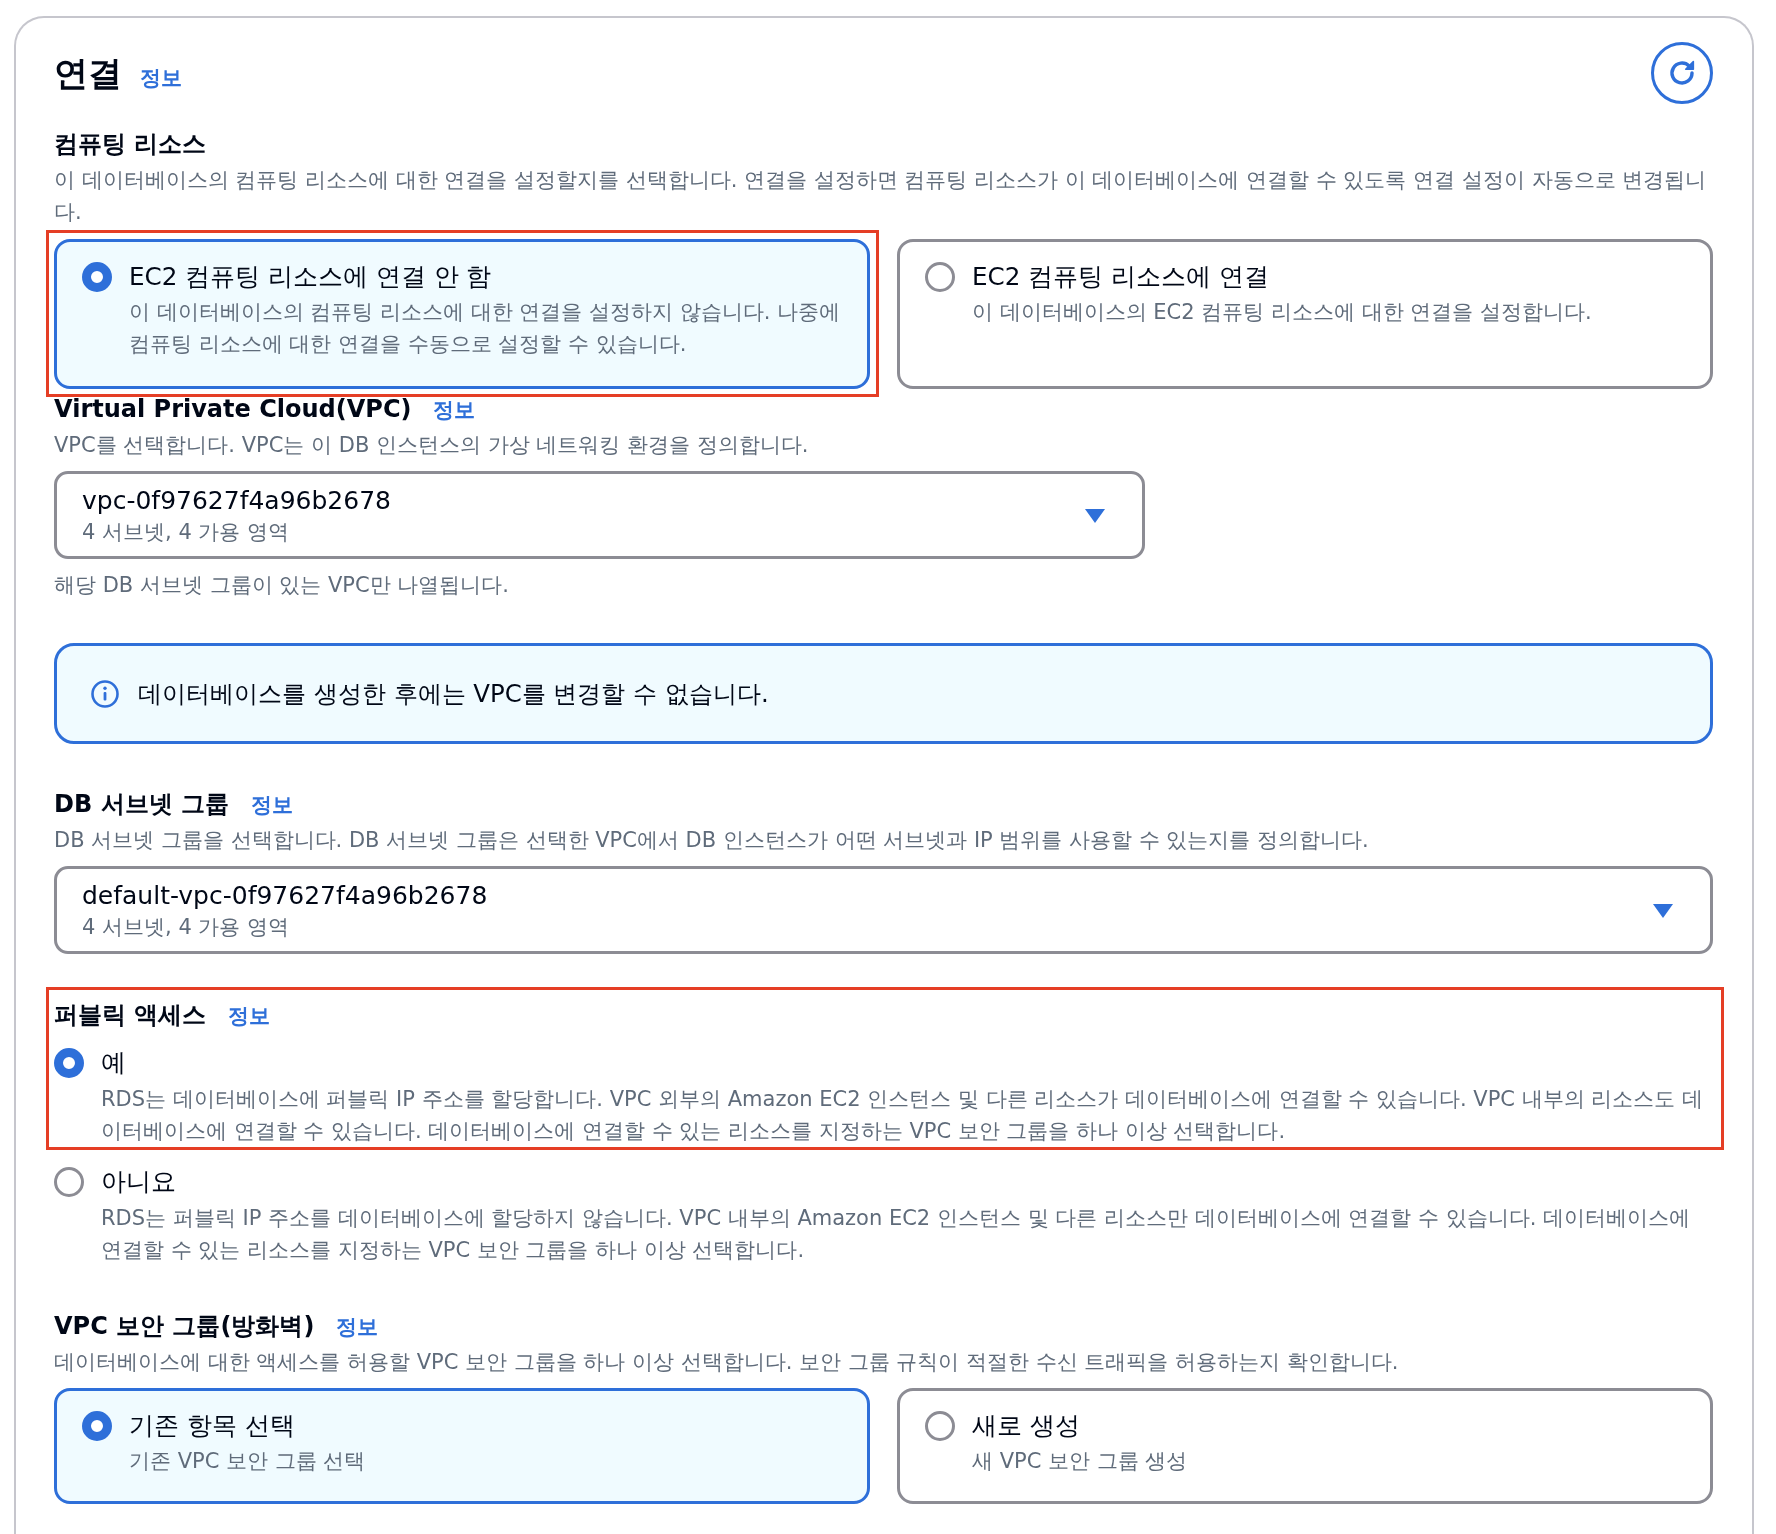  I want to click on option-card: 기존 항목 선택 기존 VPC 보안 그룹 선택, so click(462, 1446).